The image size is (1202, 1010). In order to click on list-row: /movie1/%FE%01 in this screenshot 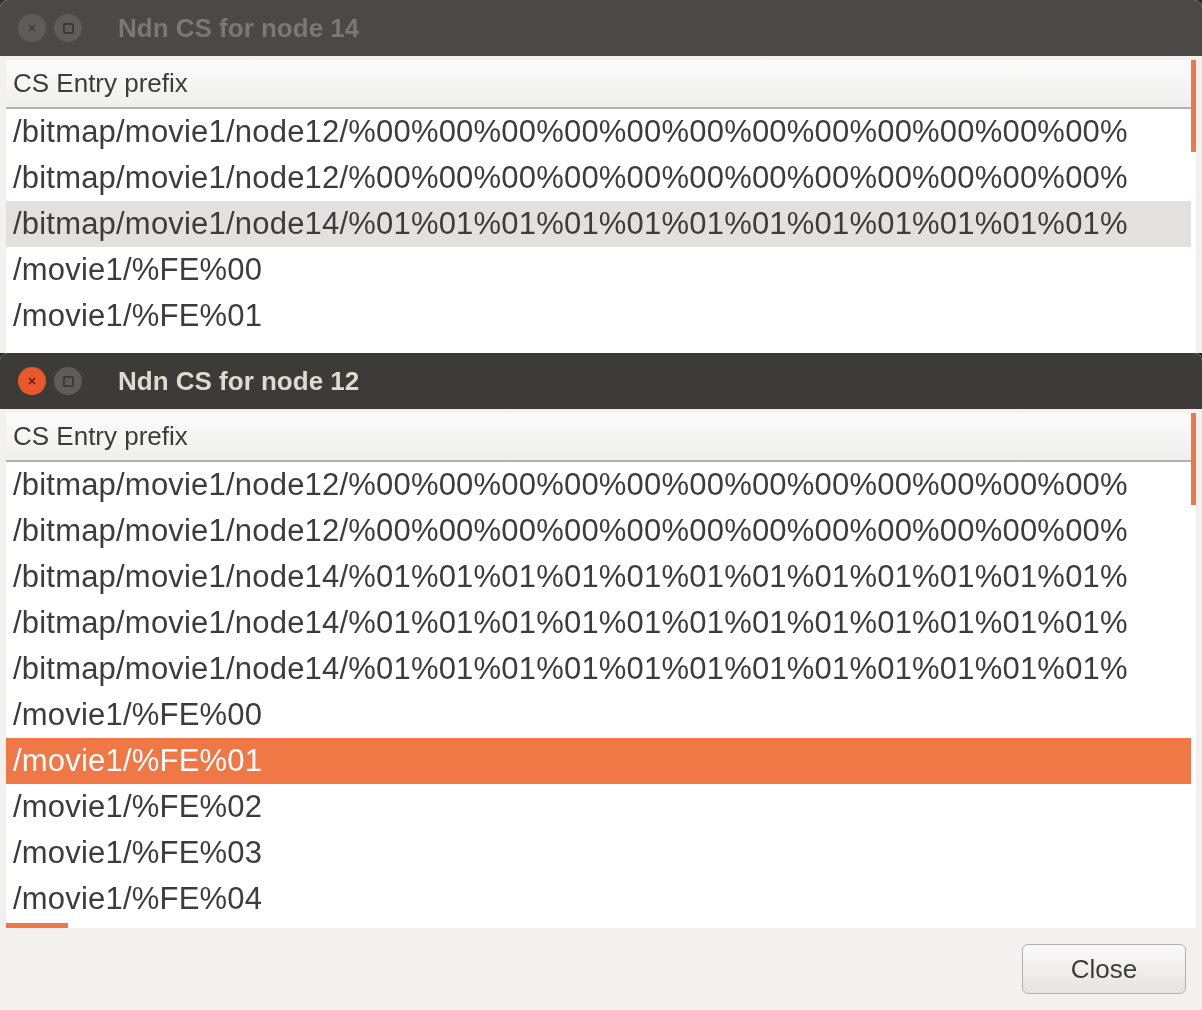, I will do `click(598, 316)`.